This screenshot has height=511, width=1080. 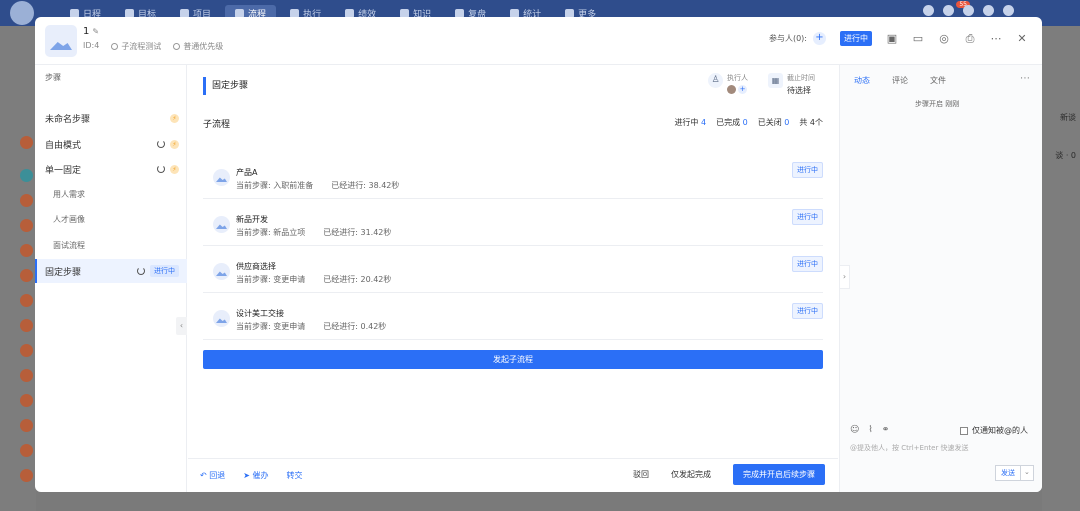 I want to click on complete-only-button: 仅发起完成, so click(x=691, y=474).